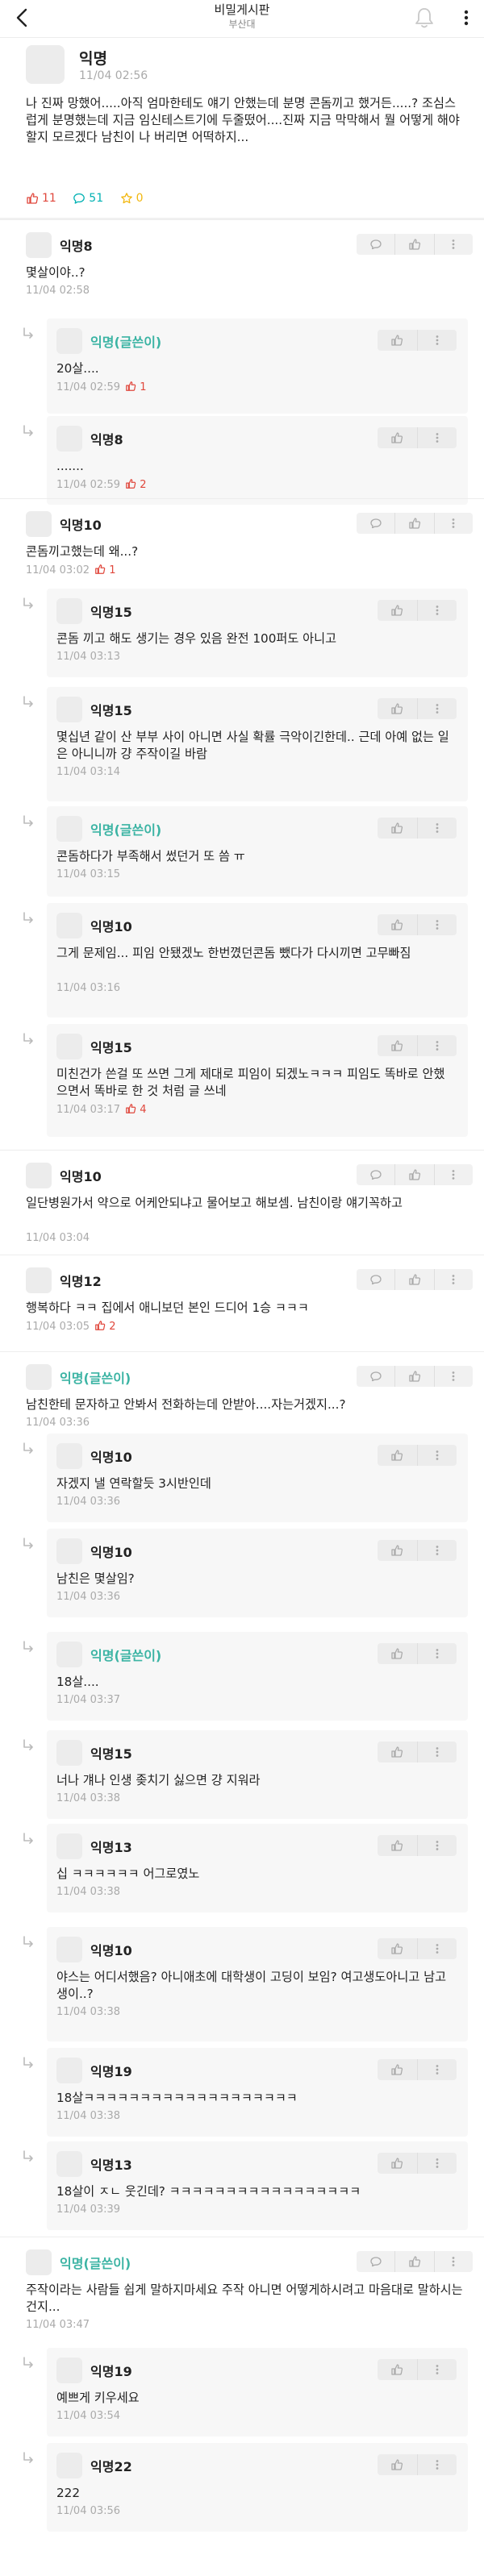 Image resolution: width=484 pixels, height=2576 pixels. What do you see at coordinates (58, 2325) in the screenshot?
I see `comment-date: 11/04 03:47` at bounding box center [58, 2325].